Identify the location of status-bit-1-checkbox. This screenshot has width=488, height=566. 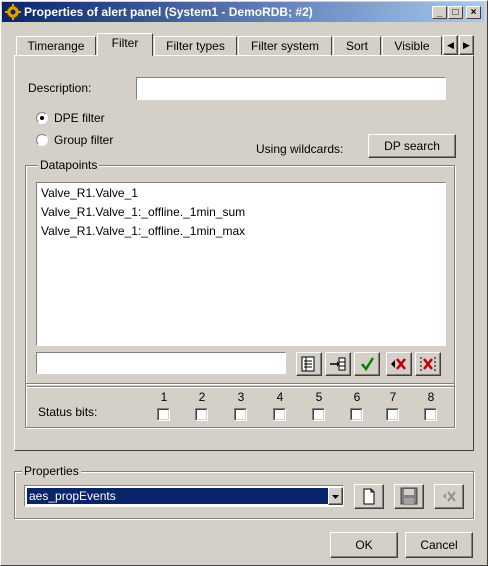
(163, 414).